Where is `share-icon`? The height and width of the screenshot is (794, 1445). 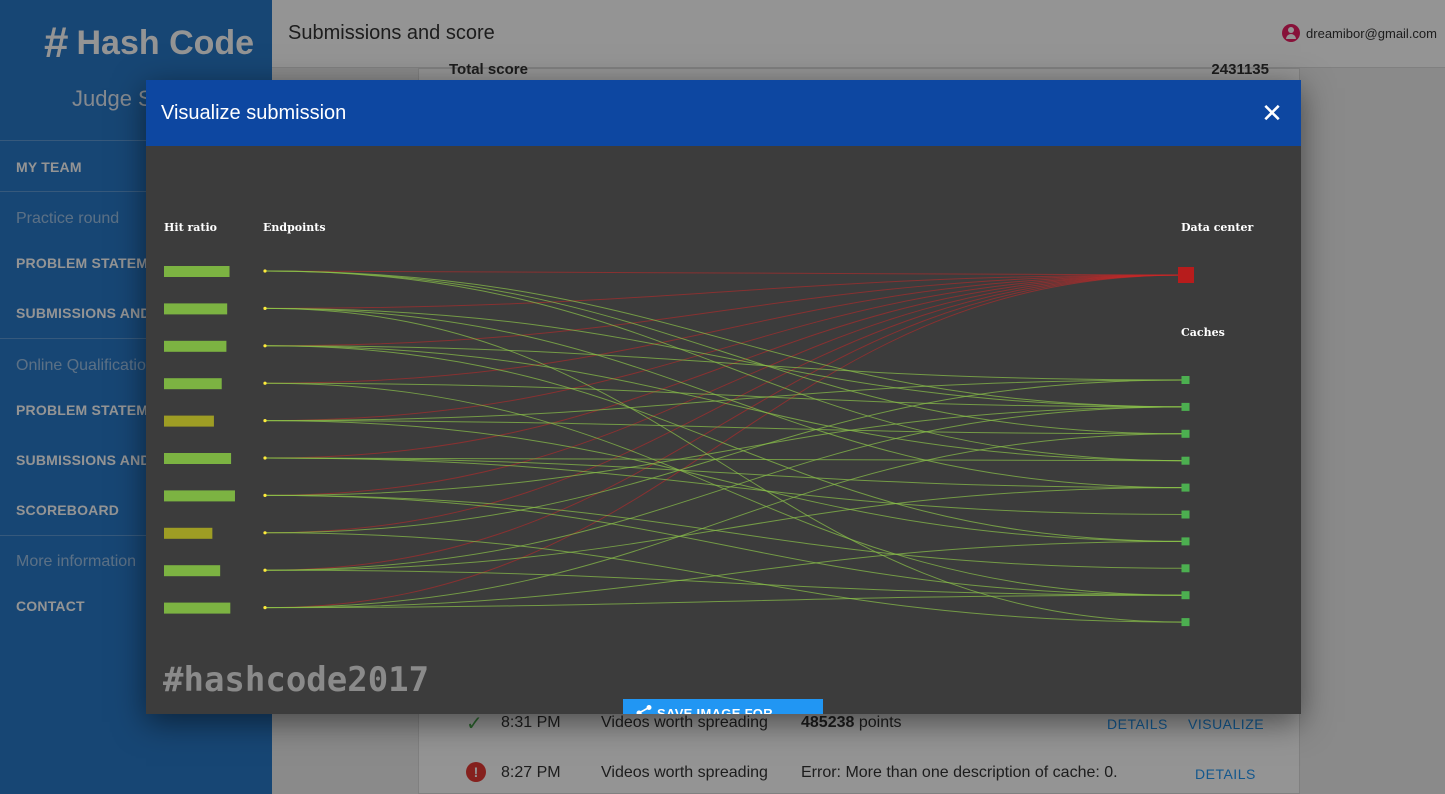
share-icon is located at coordinates (644, 709).